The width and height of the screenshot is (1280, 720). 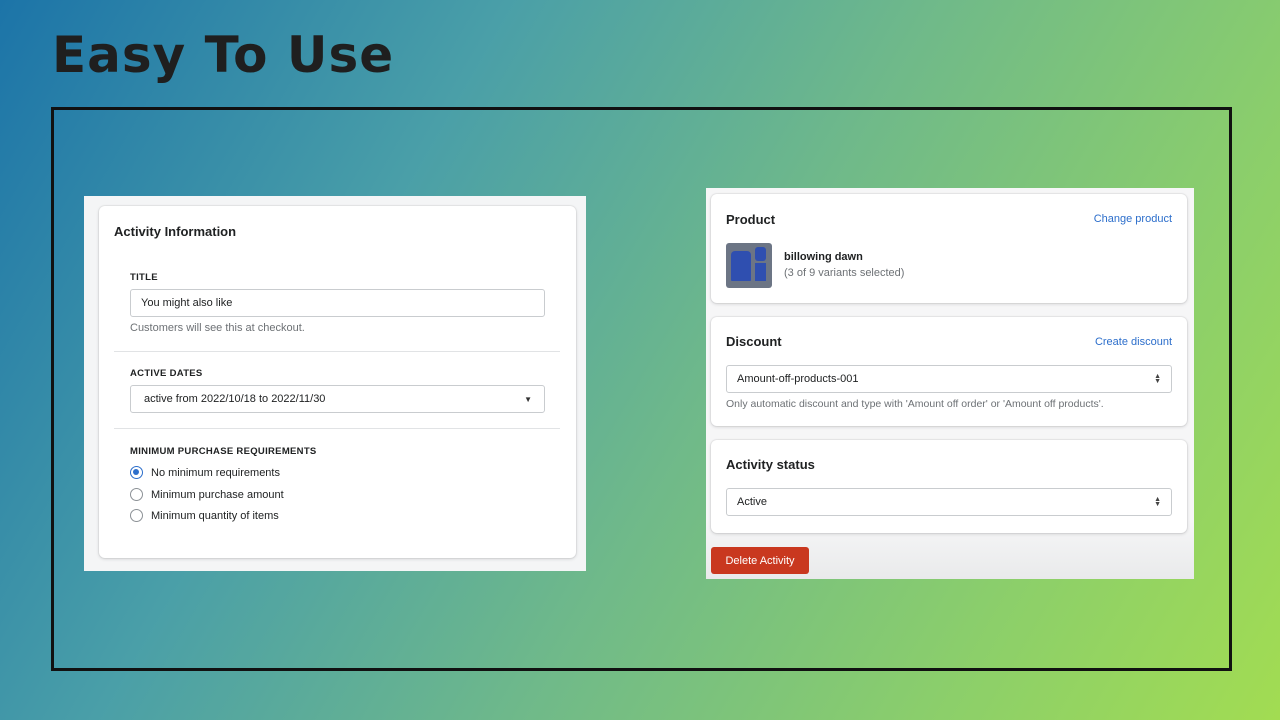 I want to click on change-product-link: Change product, so click(x=1133, y=219).